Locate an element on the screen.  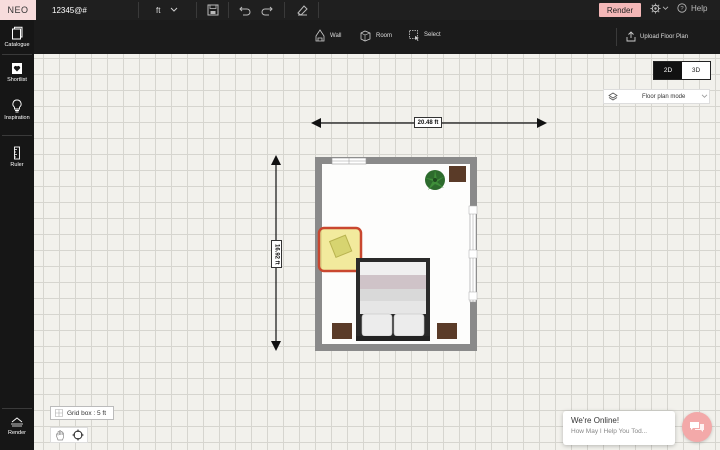
sidebar-item-inspiration: Inspiration is located at coordinates (17, 110).